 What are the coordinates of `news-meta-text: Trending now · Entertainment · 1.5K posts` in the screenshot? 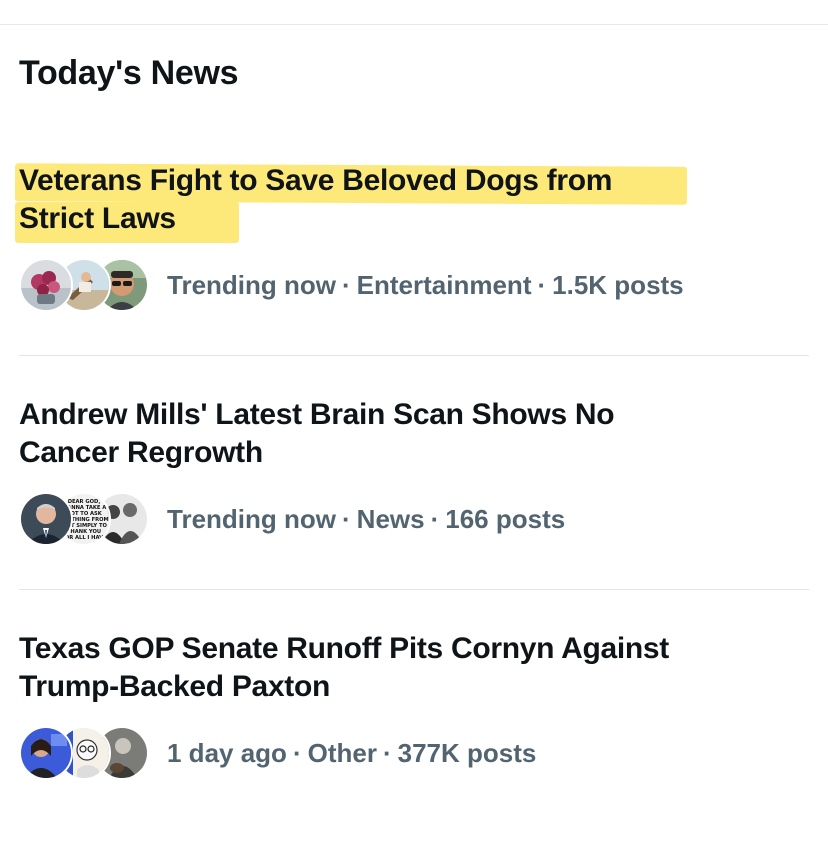 It's located at (425, 285).